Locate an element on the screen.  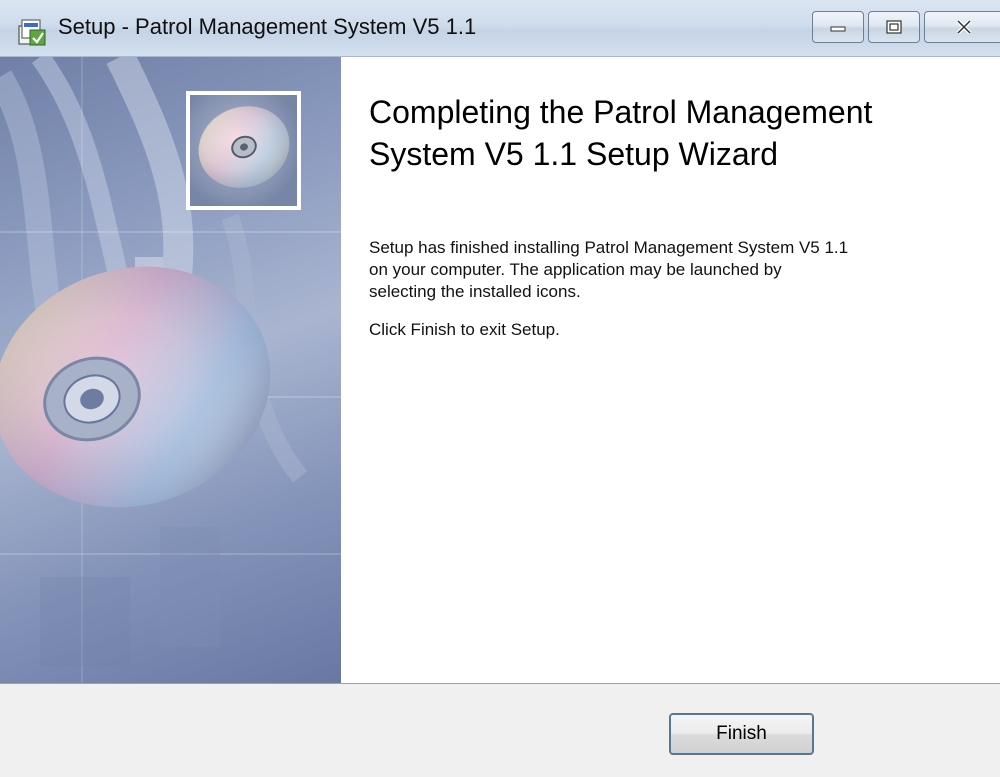
finish-button-label: Finish is located at coordinates (741, 733).